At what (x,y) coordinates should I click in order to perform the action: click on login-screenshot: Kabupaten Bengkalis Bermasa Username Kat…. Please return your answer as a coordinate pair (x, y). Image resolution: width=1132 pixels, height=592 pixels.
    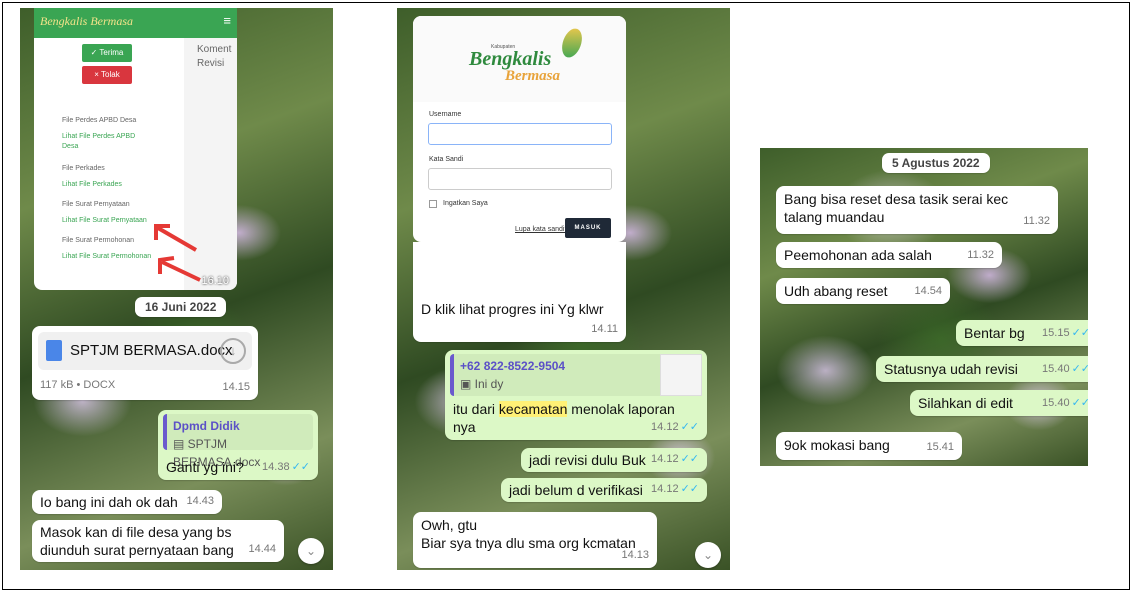
    Looking at the image, I should click on (519, 129).